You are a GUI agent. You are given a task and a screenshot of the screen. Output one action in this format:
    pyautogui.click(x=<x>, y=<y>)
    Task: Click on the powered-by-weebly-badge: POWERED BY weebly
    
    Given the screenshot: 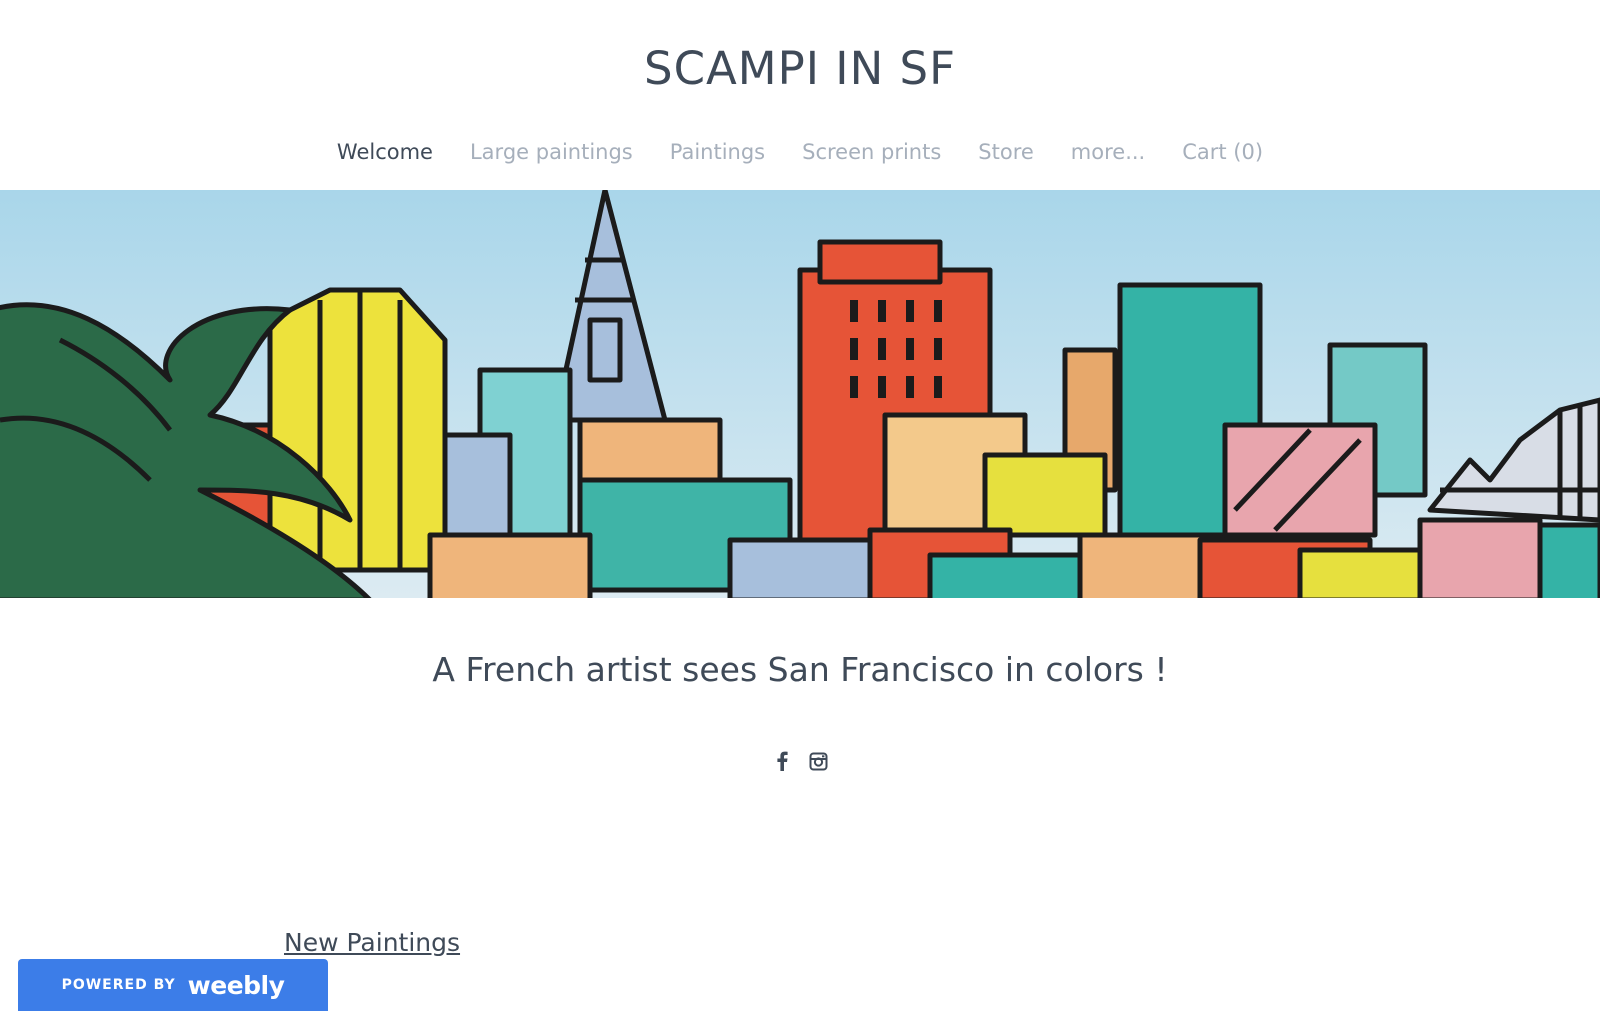 What is the action you would take?
    pyautogui.click(x=173, y=985)
    